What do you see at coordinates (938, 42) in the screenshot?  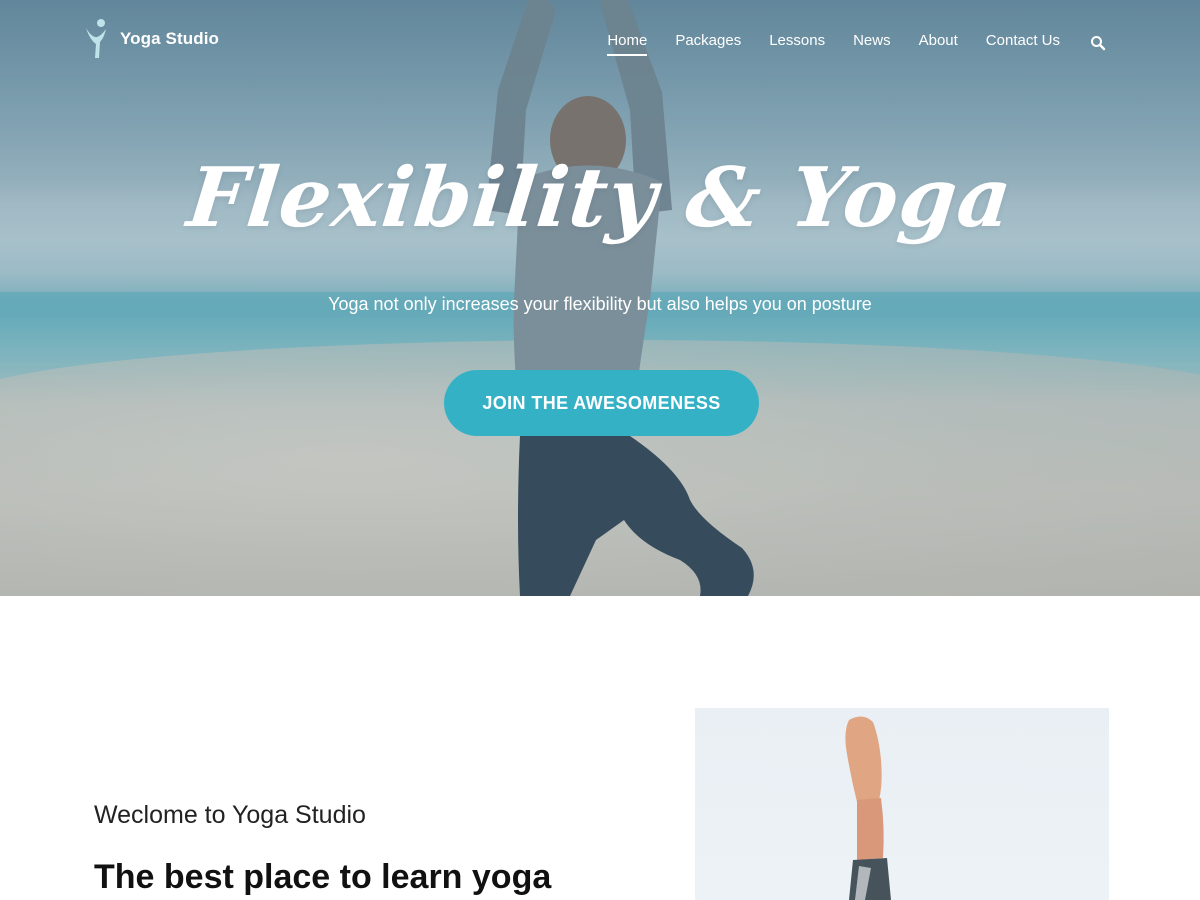 I see `nav-item-about: About` at bounding box center [938, 42].